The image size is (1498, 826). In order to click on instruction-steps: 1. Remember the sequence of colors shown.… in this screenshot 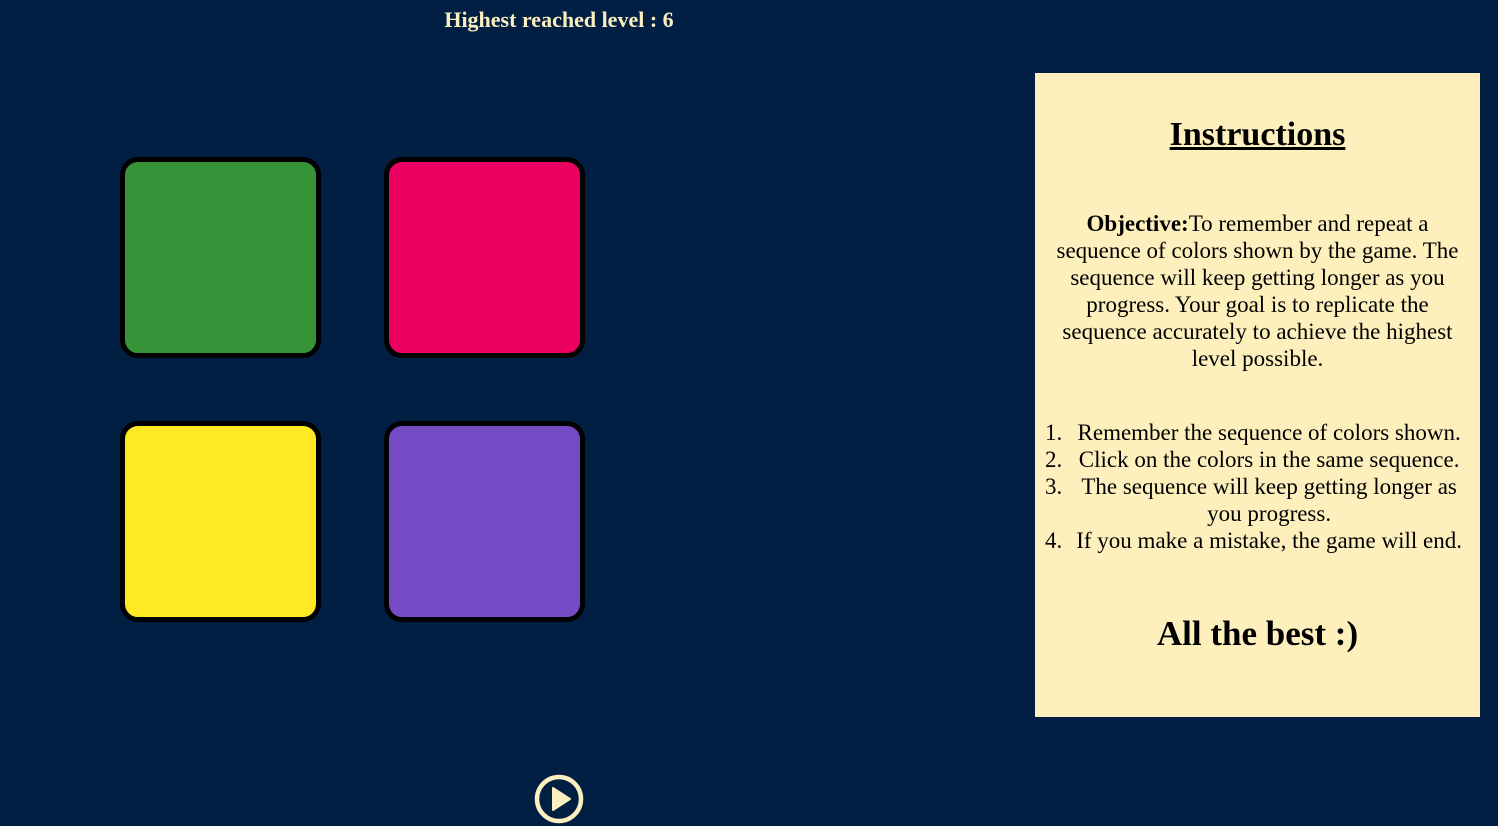, I will do `click(1257, 486)`.